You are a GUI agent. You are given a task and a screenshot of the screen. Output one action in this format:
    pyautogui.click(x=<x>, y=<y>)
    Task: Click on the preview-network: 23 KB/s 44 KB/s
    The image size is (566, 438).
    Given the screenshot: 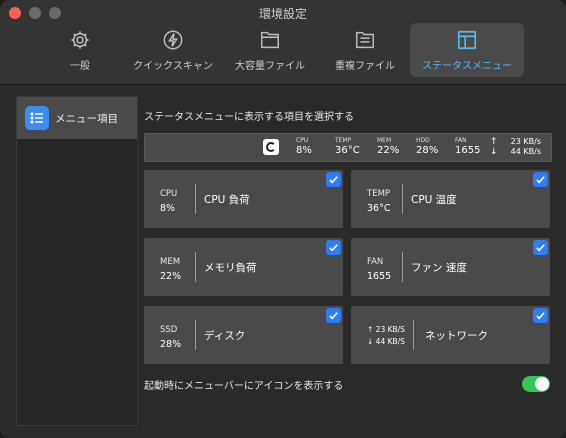 What is the action you would take?
    pyautogui.click(x=516, y=147)
    